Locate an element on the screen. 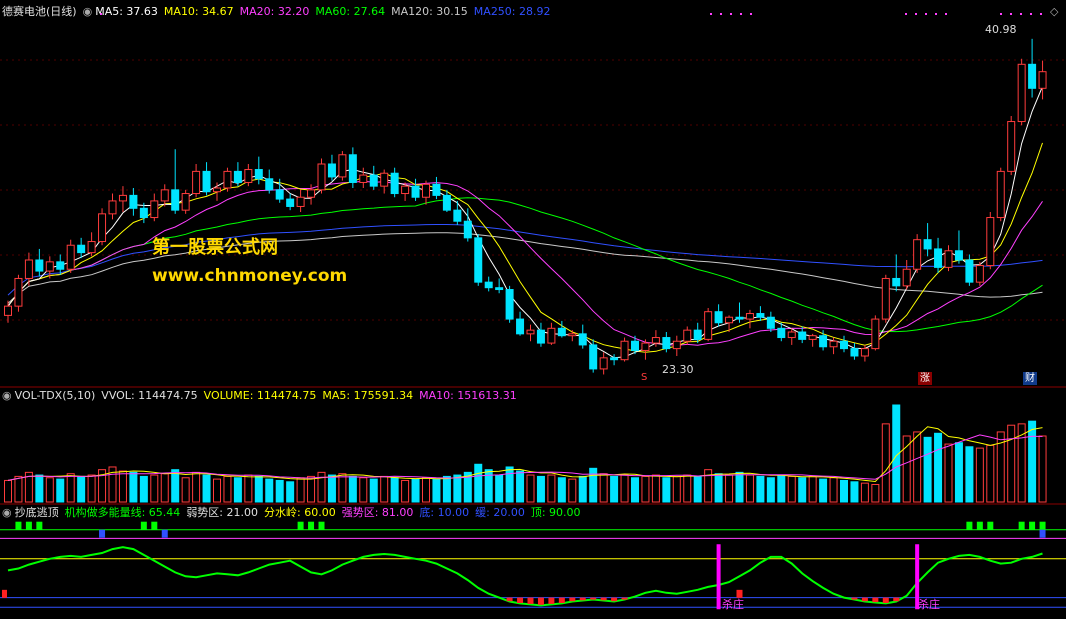 This screenshot has height=619, width=1066. panel-toggle-icon: ◇ is located at coordinates (1054, 11).